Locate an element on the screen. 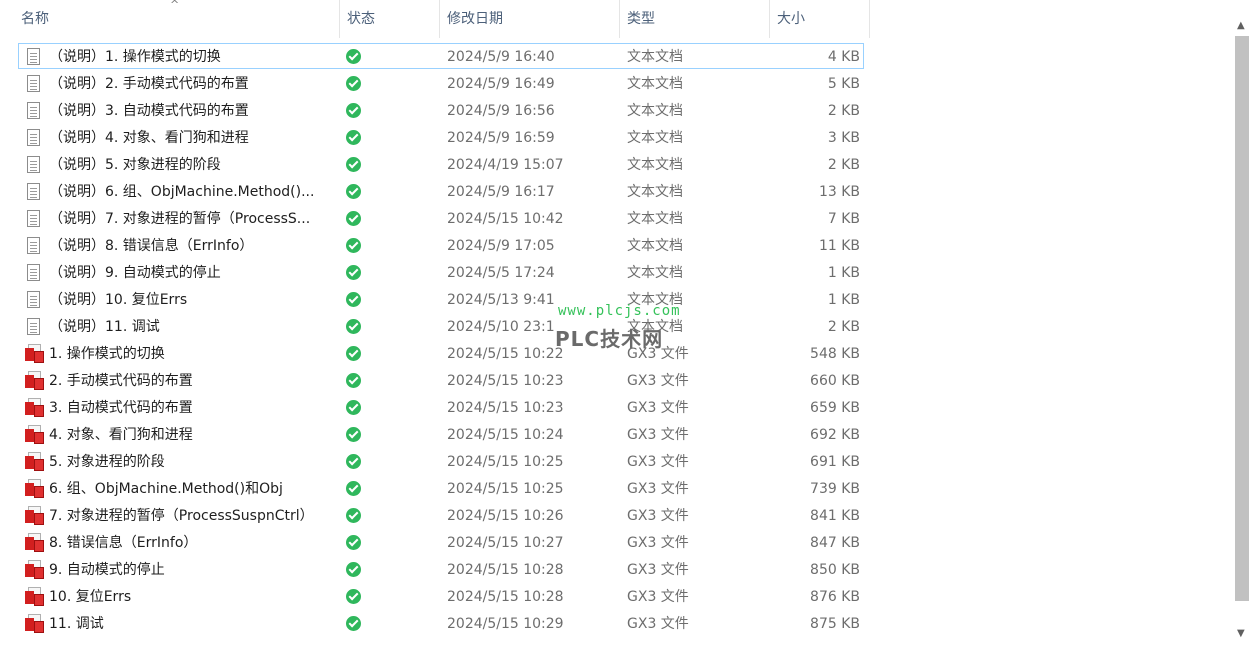 The image size is (1251, 646). file-name: （说明）3. 自动模式代码的布置 is located at coordinates (149, 111).